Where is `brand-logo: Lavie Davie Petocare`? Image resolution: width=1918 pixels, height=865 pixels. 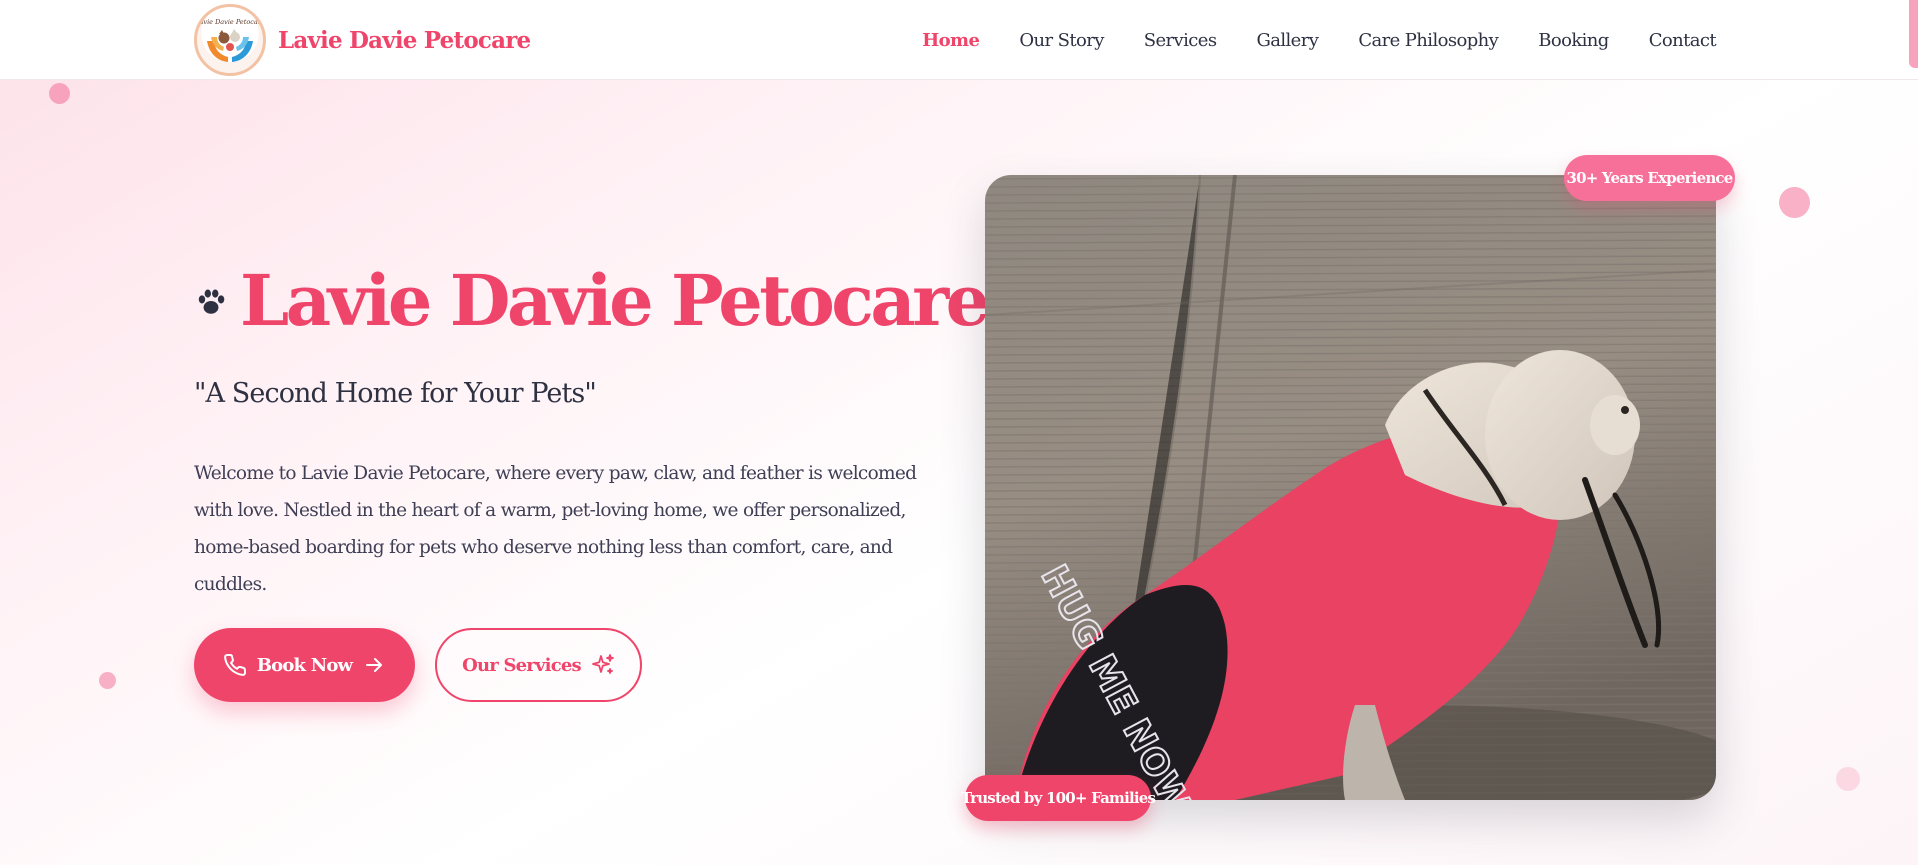 brand-logo: Lavie Davie Petocare is located at coordinates (230, 40).